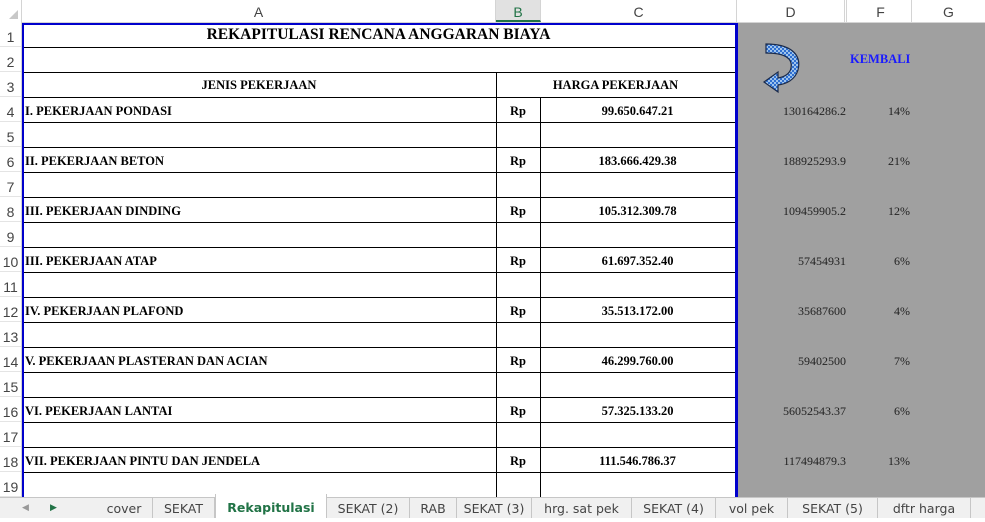 The height and width of the screenshot is (522, 985). I want to click on column-d-value-cell: 188925293.9, so click(792, 161).